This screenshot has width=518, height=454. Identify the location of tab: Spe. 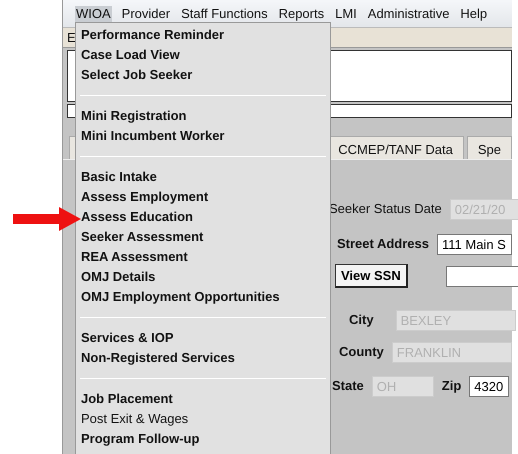
(489, 147).